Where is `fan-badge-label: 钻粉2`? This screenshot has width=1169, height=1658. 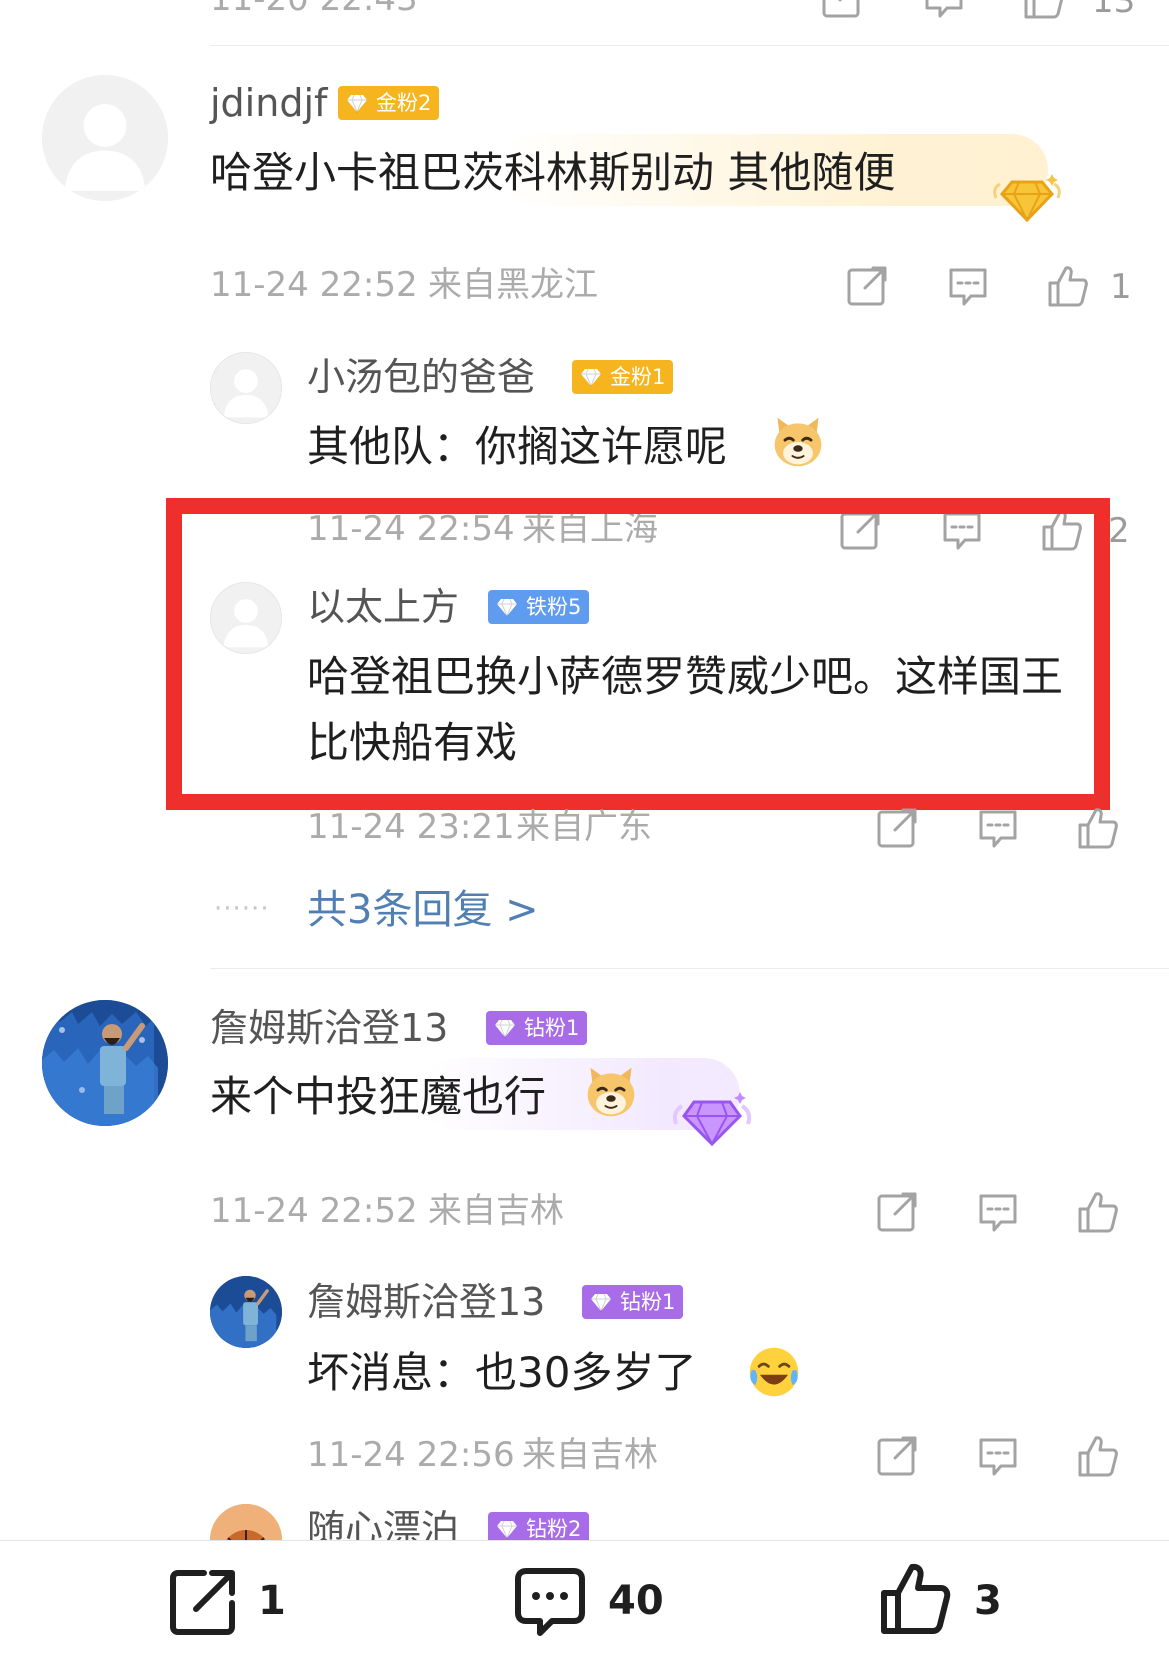 fan-badge-label: 钻粉2 is located at coordinates (554, 1529).